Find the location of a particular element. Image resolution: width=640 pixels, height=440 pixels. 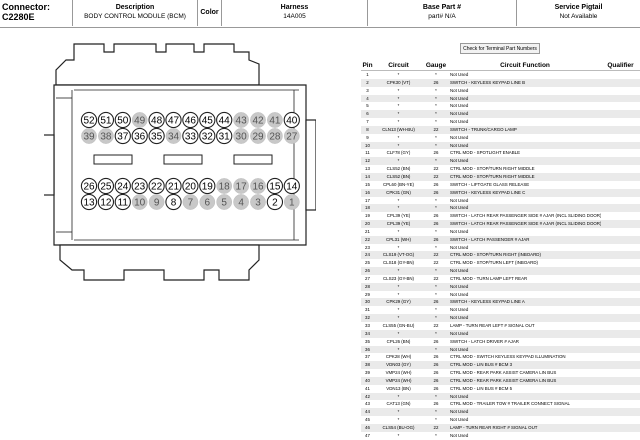

pin-number-label: 39 is located at coordinates (89, 137).